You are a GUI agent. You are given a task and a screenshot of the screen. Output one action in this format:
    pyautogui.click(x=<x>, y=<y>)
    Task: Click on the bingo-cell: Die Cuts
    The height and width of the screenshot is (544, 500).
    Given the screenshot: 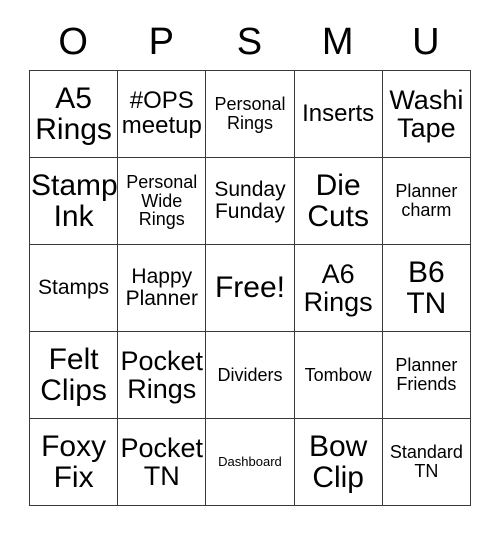 What is the action you would take?
    pyautogui.click(x=338, y=201)
    